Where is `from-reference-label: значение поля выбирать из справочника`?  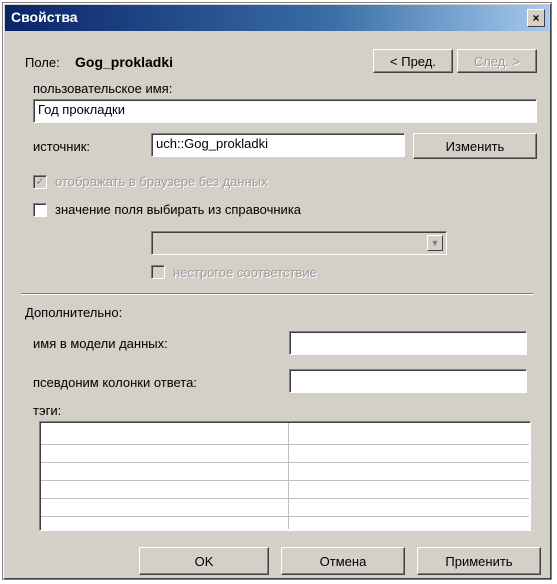 from-reference-label: значение поля выбирать из справочника is located at coordinates (178, 209).